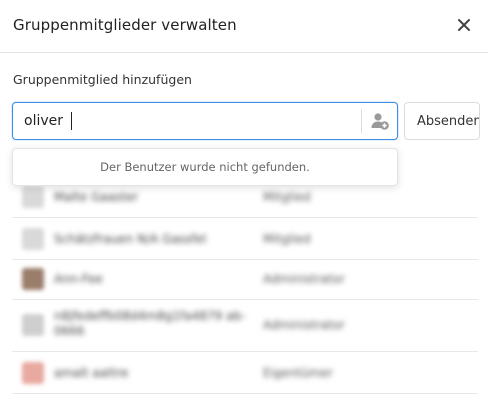 The width and height of the screenshot is (488, 405). Describe the element at coordinates (245, 373) in the screenshot. I see `member-row: amalt aattre Eigentümer` at that location.